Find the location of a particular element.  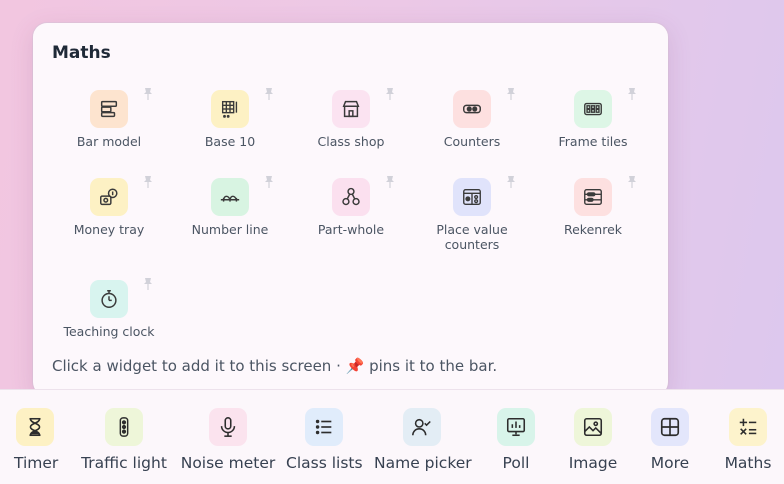

toolbar-label: Poll is located at coordinates (516, 463).